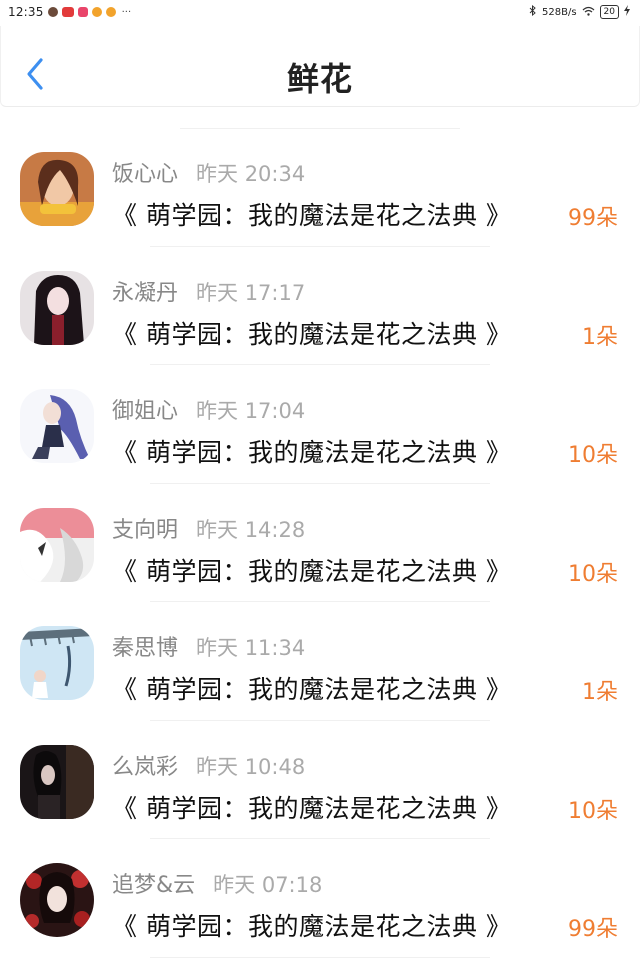 Image resolution: width=640 pixels, height=974 pixels. I want to click on timestamp: 昨天 07:18, so click(268, 885).